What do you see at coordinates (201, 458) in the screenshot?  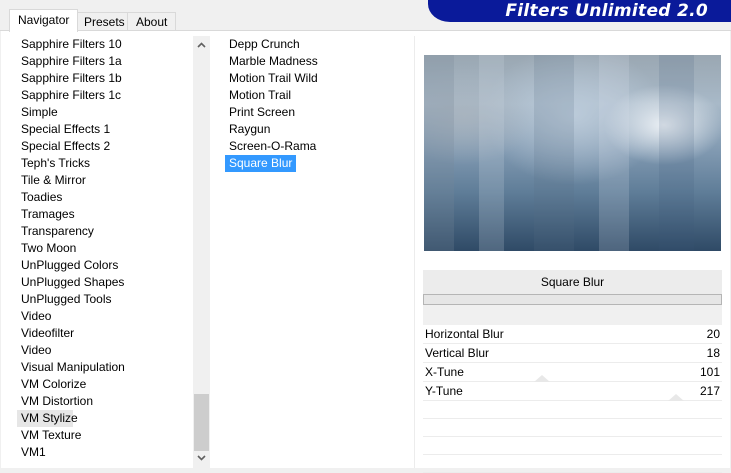 I see `chevron-down-icon` at bounding box center [201, 458].